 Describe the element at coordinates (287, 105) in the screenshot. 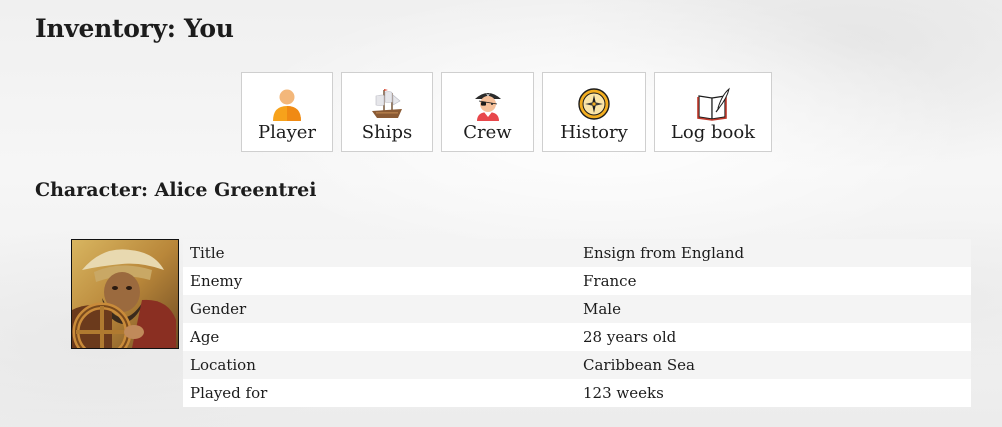

I see `player-icon` at that location.